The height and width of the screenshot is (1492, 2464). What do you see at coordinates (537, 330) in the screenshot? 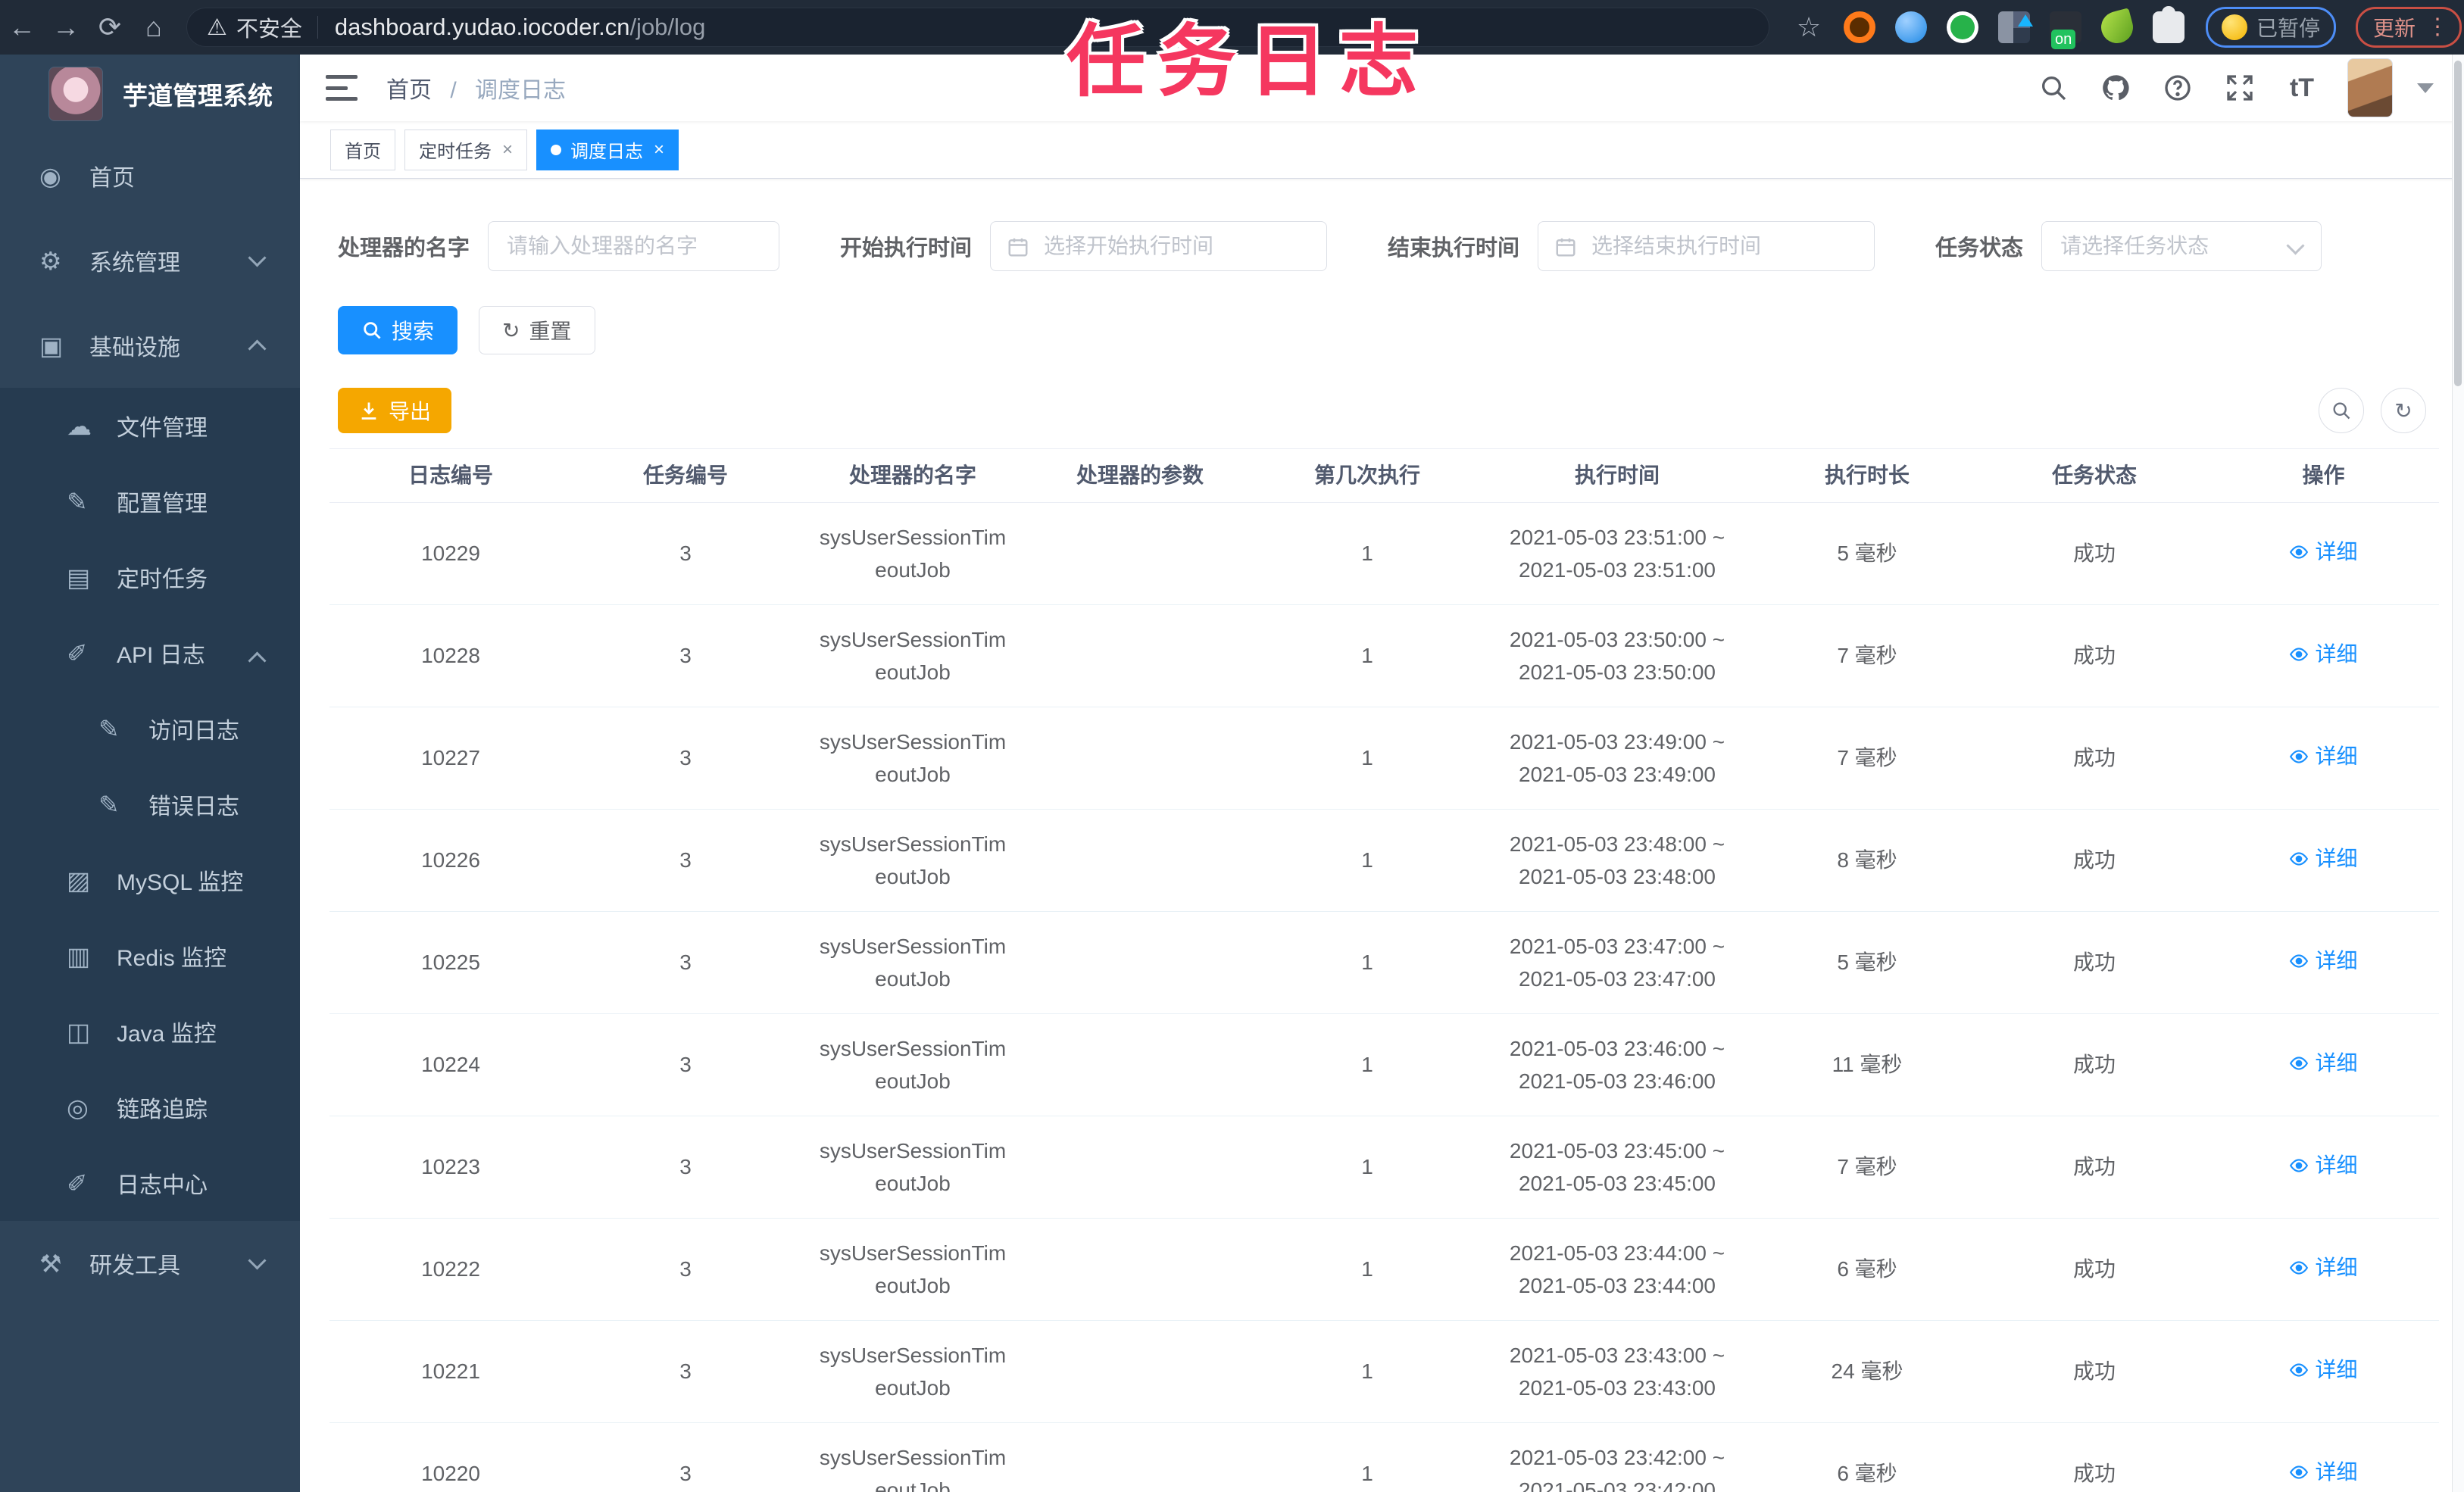
I see `reset-button: ↻ 重置` at bounding box center [537, 330].